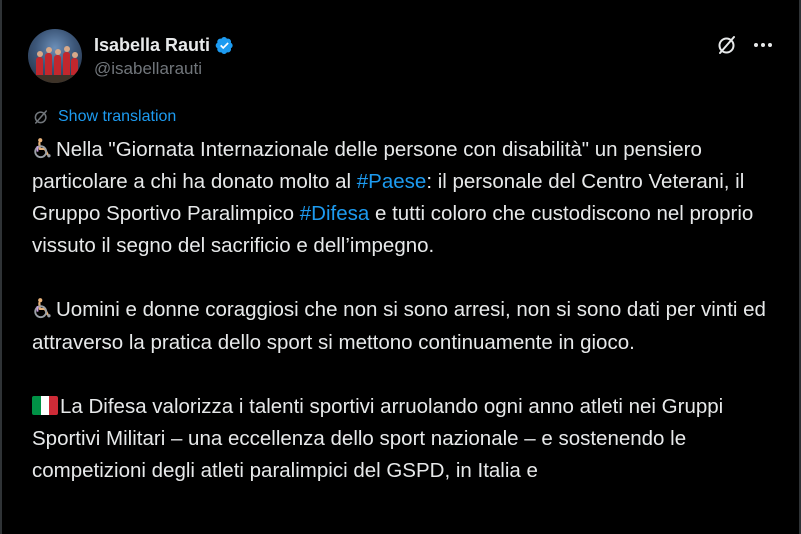 The height and width of the screenshot is (534, 801). Describe the element at coordinates (392, 181) in the screenshot. I see `hashtag-link: #Paese` at that location.